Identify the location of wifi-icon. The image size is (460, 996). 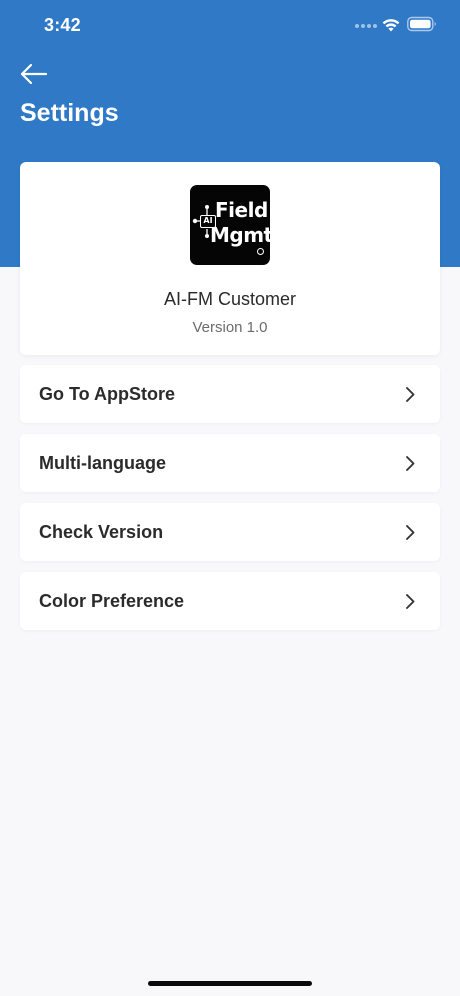
(391, 25).